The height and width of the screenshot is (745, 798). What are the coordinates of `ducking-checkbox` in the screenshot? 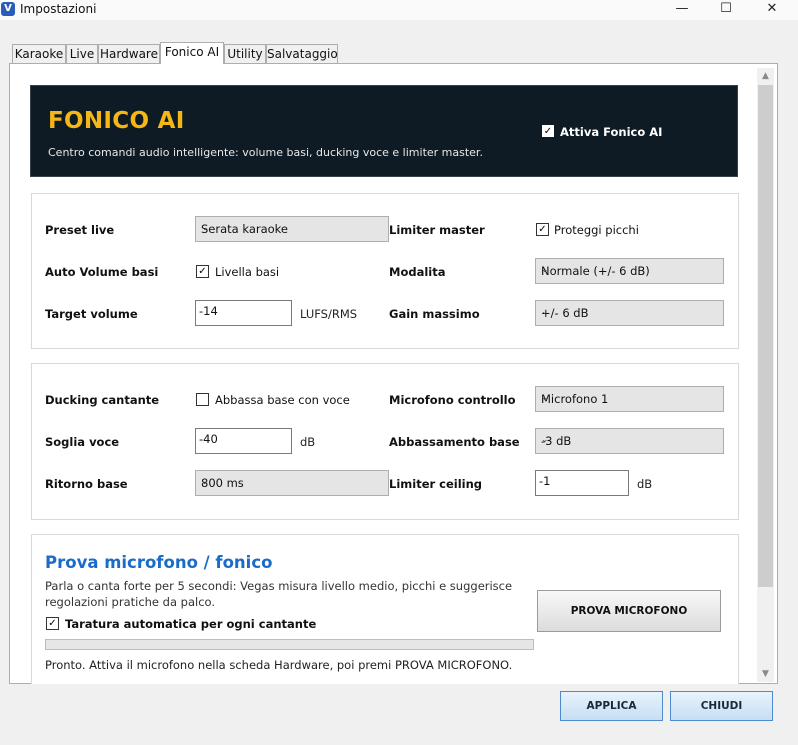 It's located at (202, 399).